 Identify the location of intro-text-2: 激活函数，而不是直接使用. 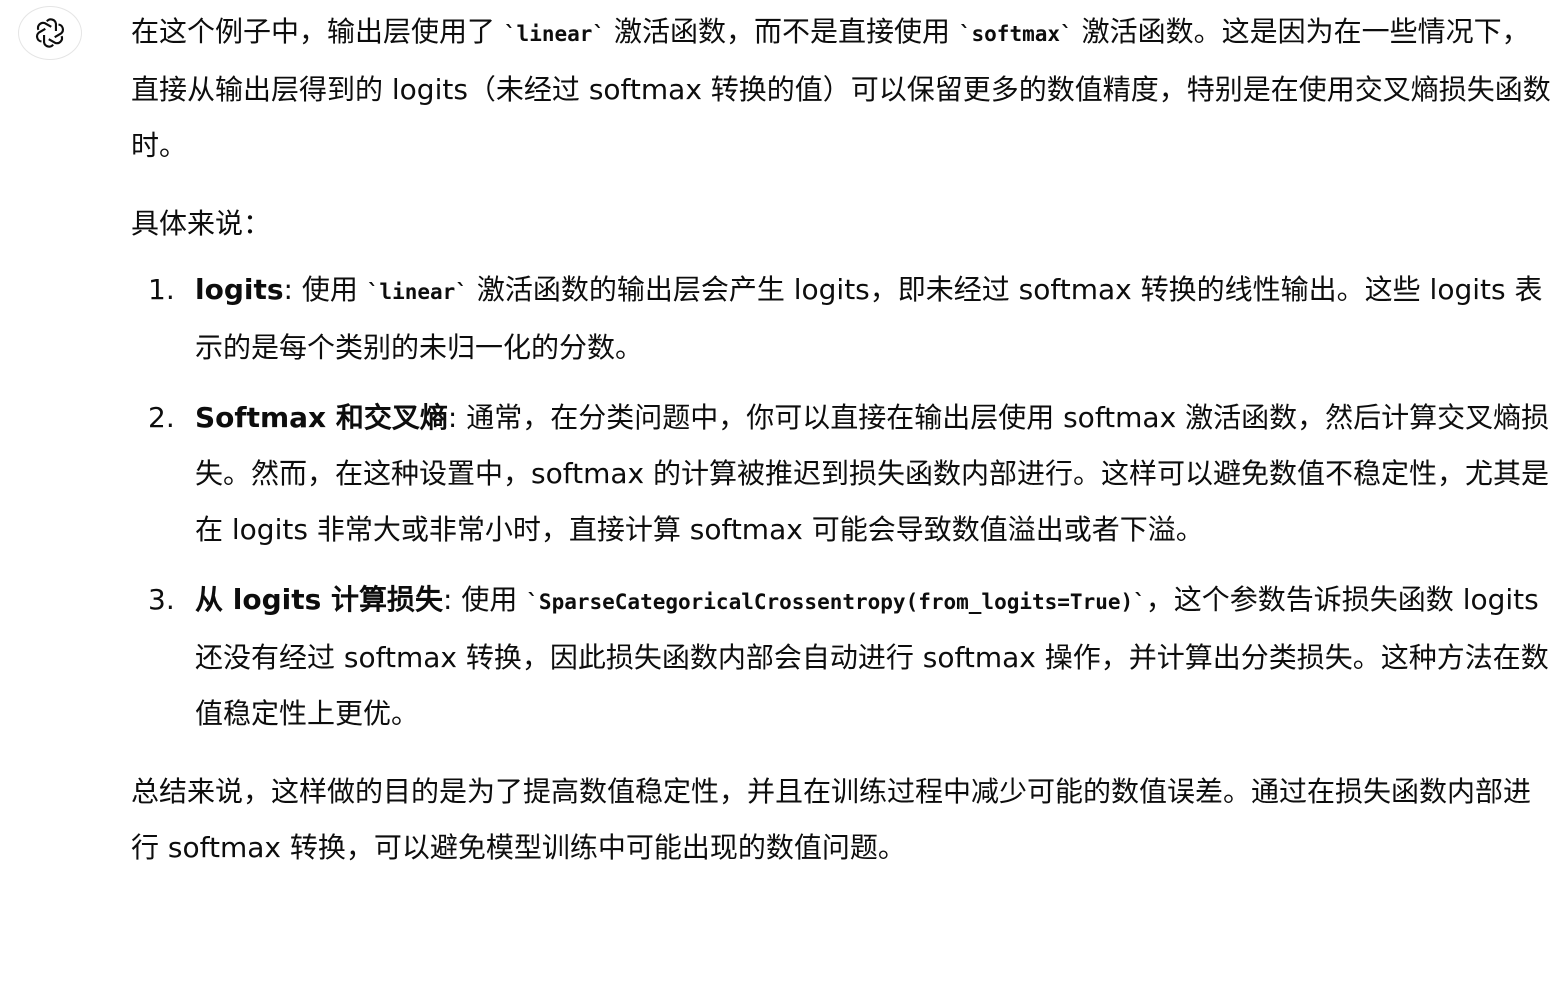
(782, 31).